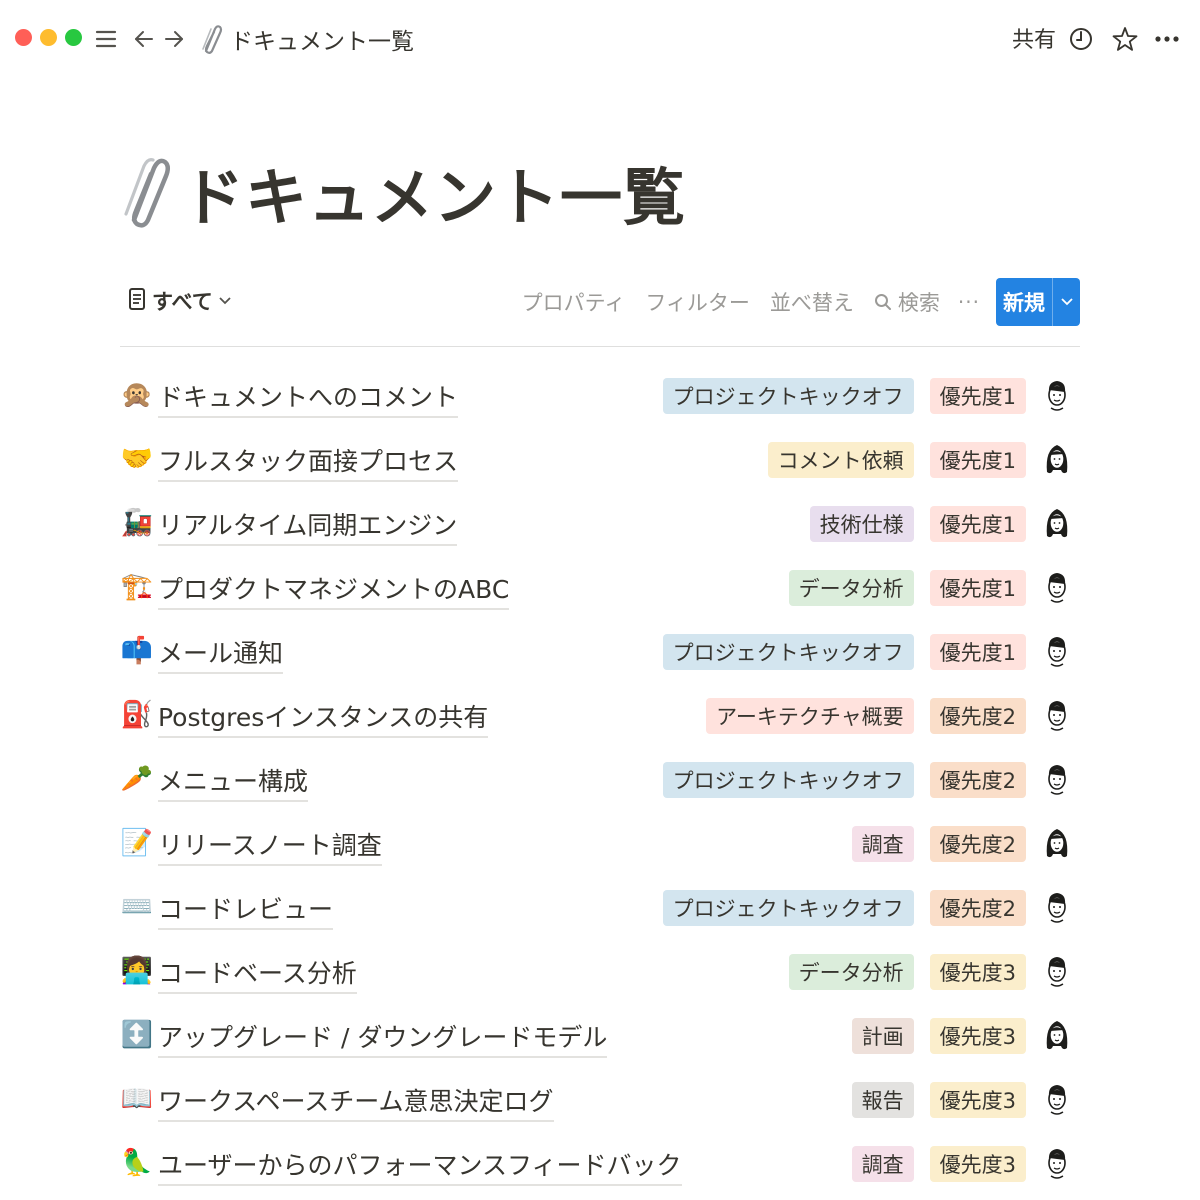 Image resolution: width=1200 pixels, height=1200 pixels. What do you see at coordinates (1081, 39) in the screenshot?
I see `clock-icon` at bounding box center [1081, 39].